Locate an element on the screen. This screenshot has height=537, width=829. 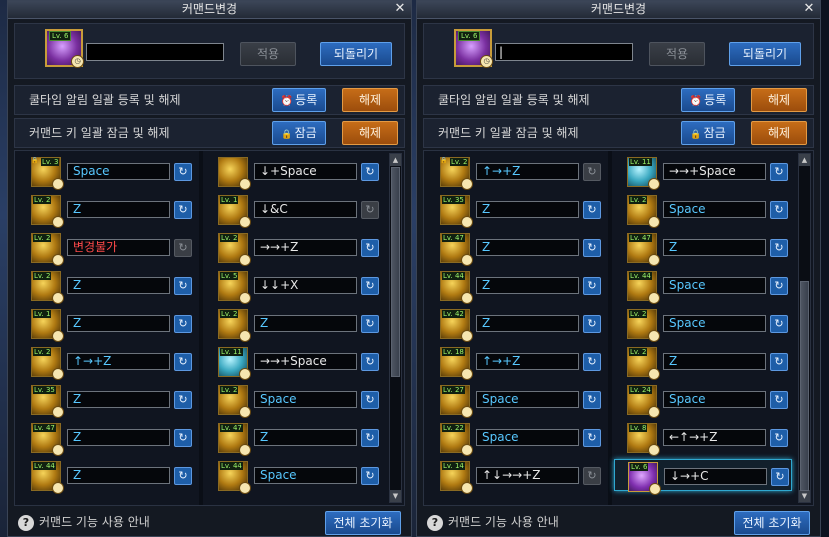
skill-icon is located at coordinates (234, 173).